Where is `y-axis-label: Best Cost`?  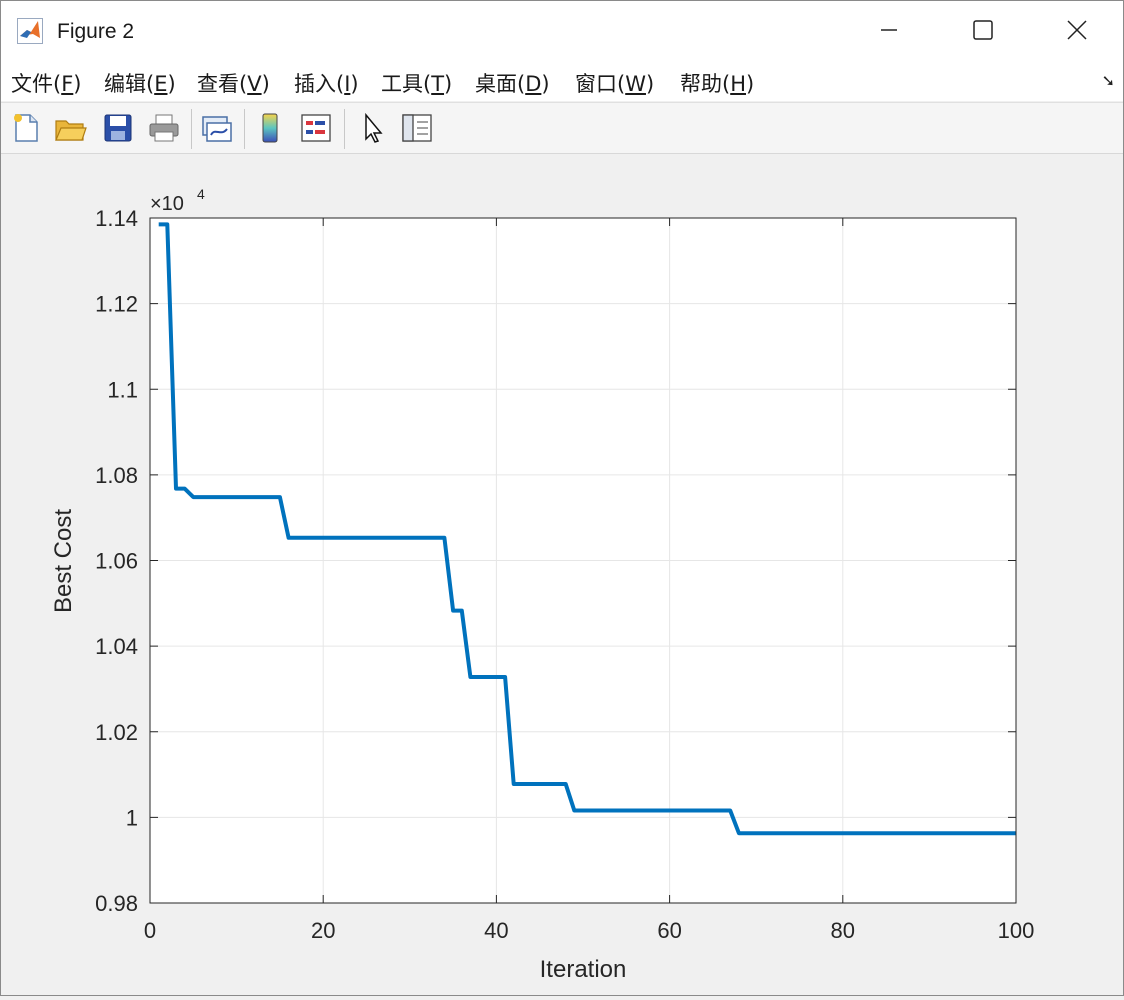 y-axis-label: Best Cost is located at coordinates (63, 561).